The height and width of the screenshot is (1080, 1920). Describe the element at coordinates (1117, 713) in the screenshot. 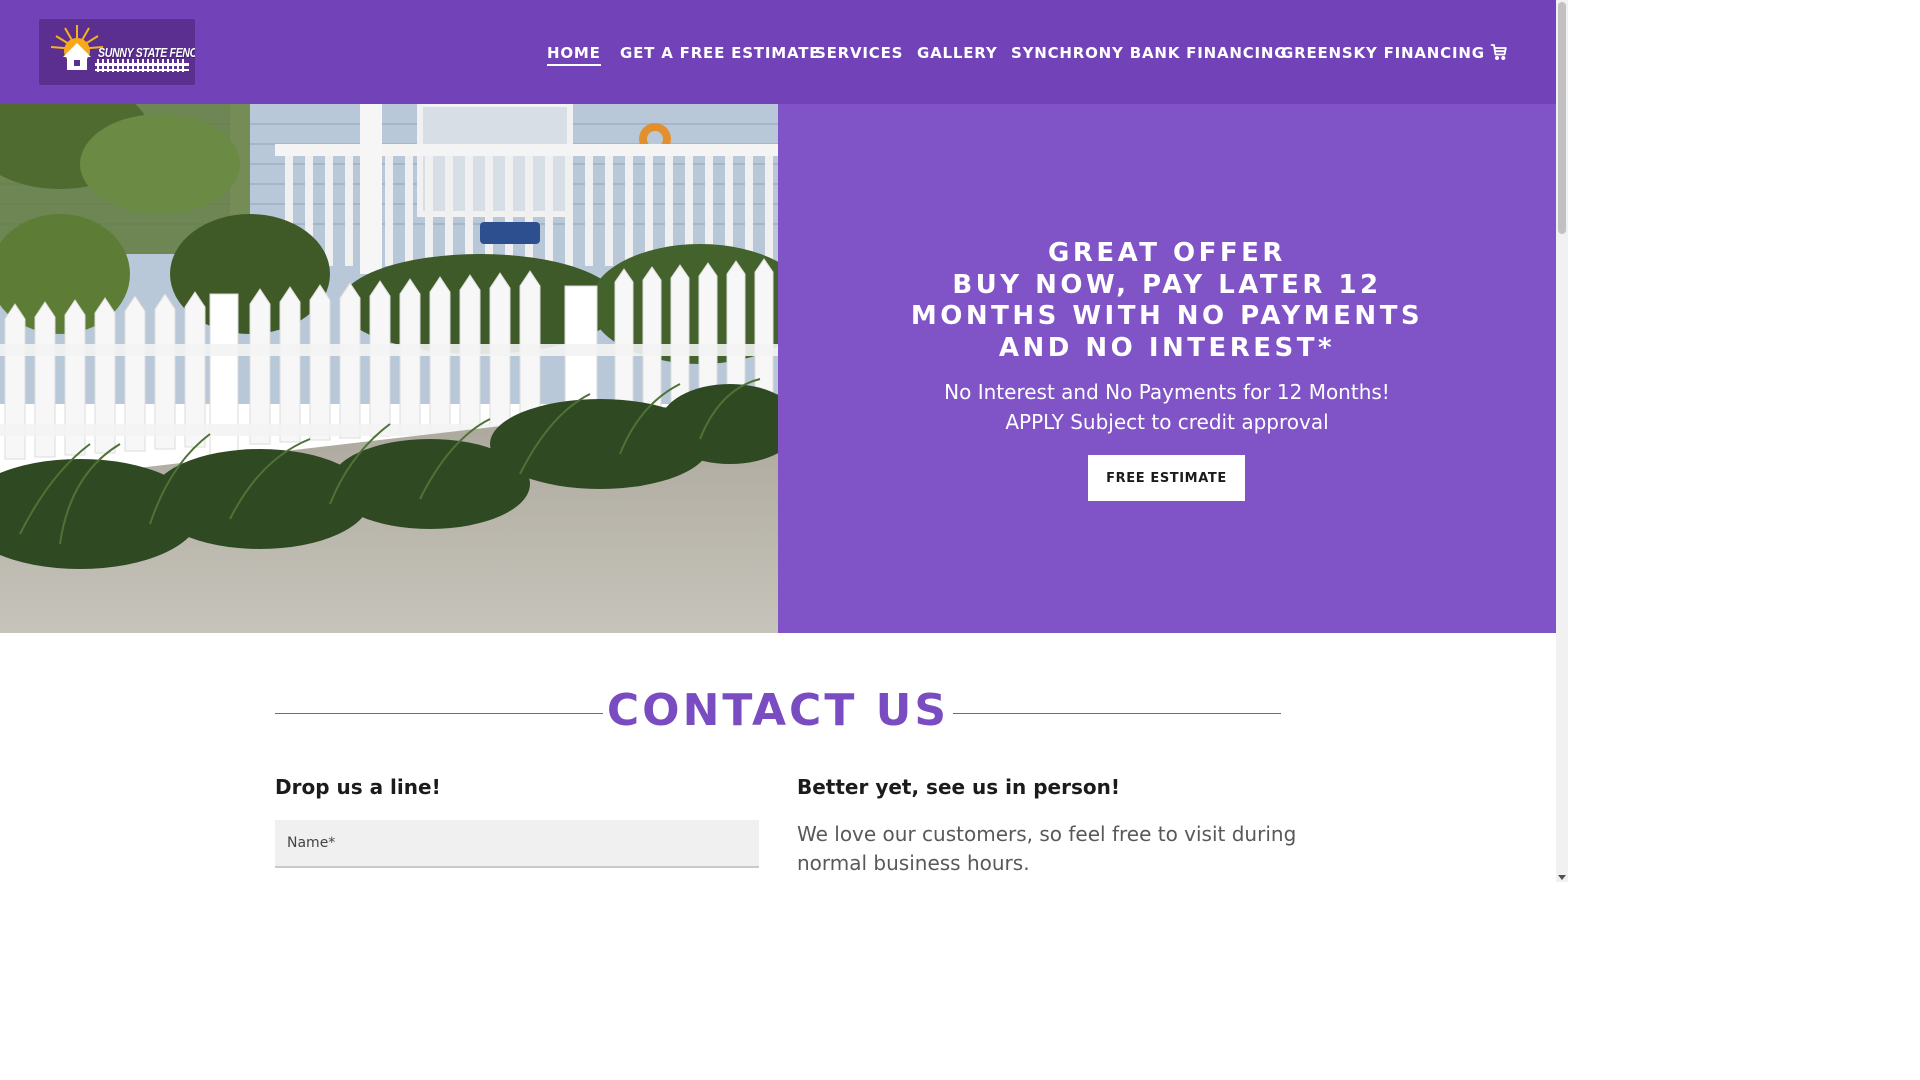

I see `title-divider-right` at that location.